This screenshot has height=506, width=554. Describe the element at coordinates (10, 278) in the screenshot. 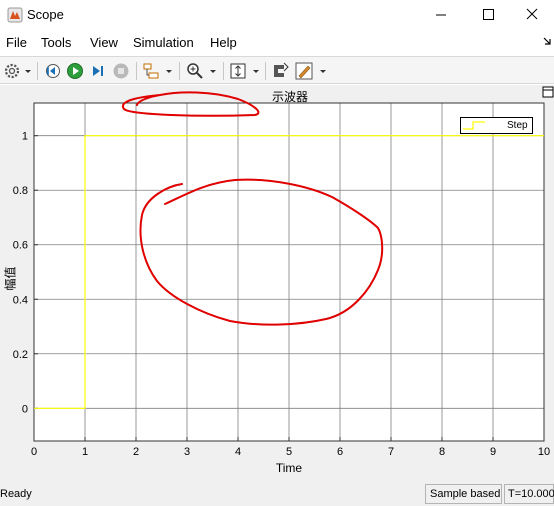

I see `y-axis-label: 幅值` at that location.